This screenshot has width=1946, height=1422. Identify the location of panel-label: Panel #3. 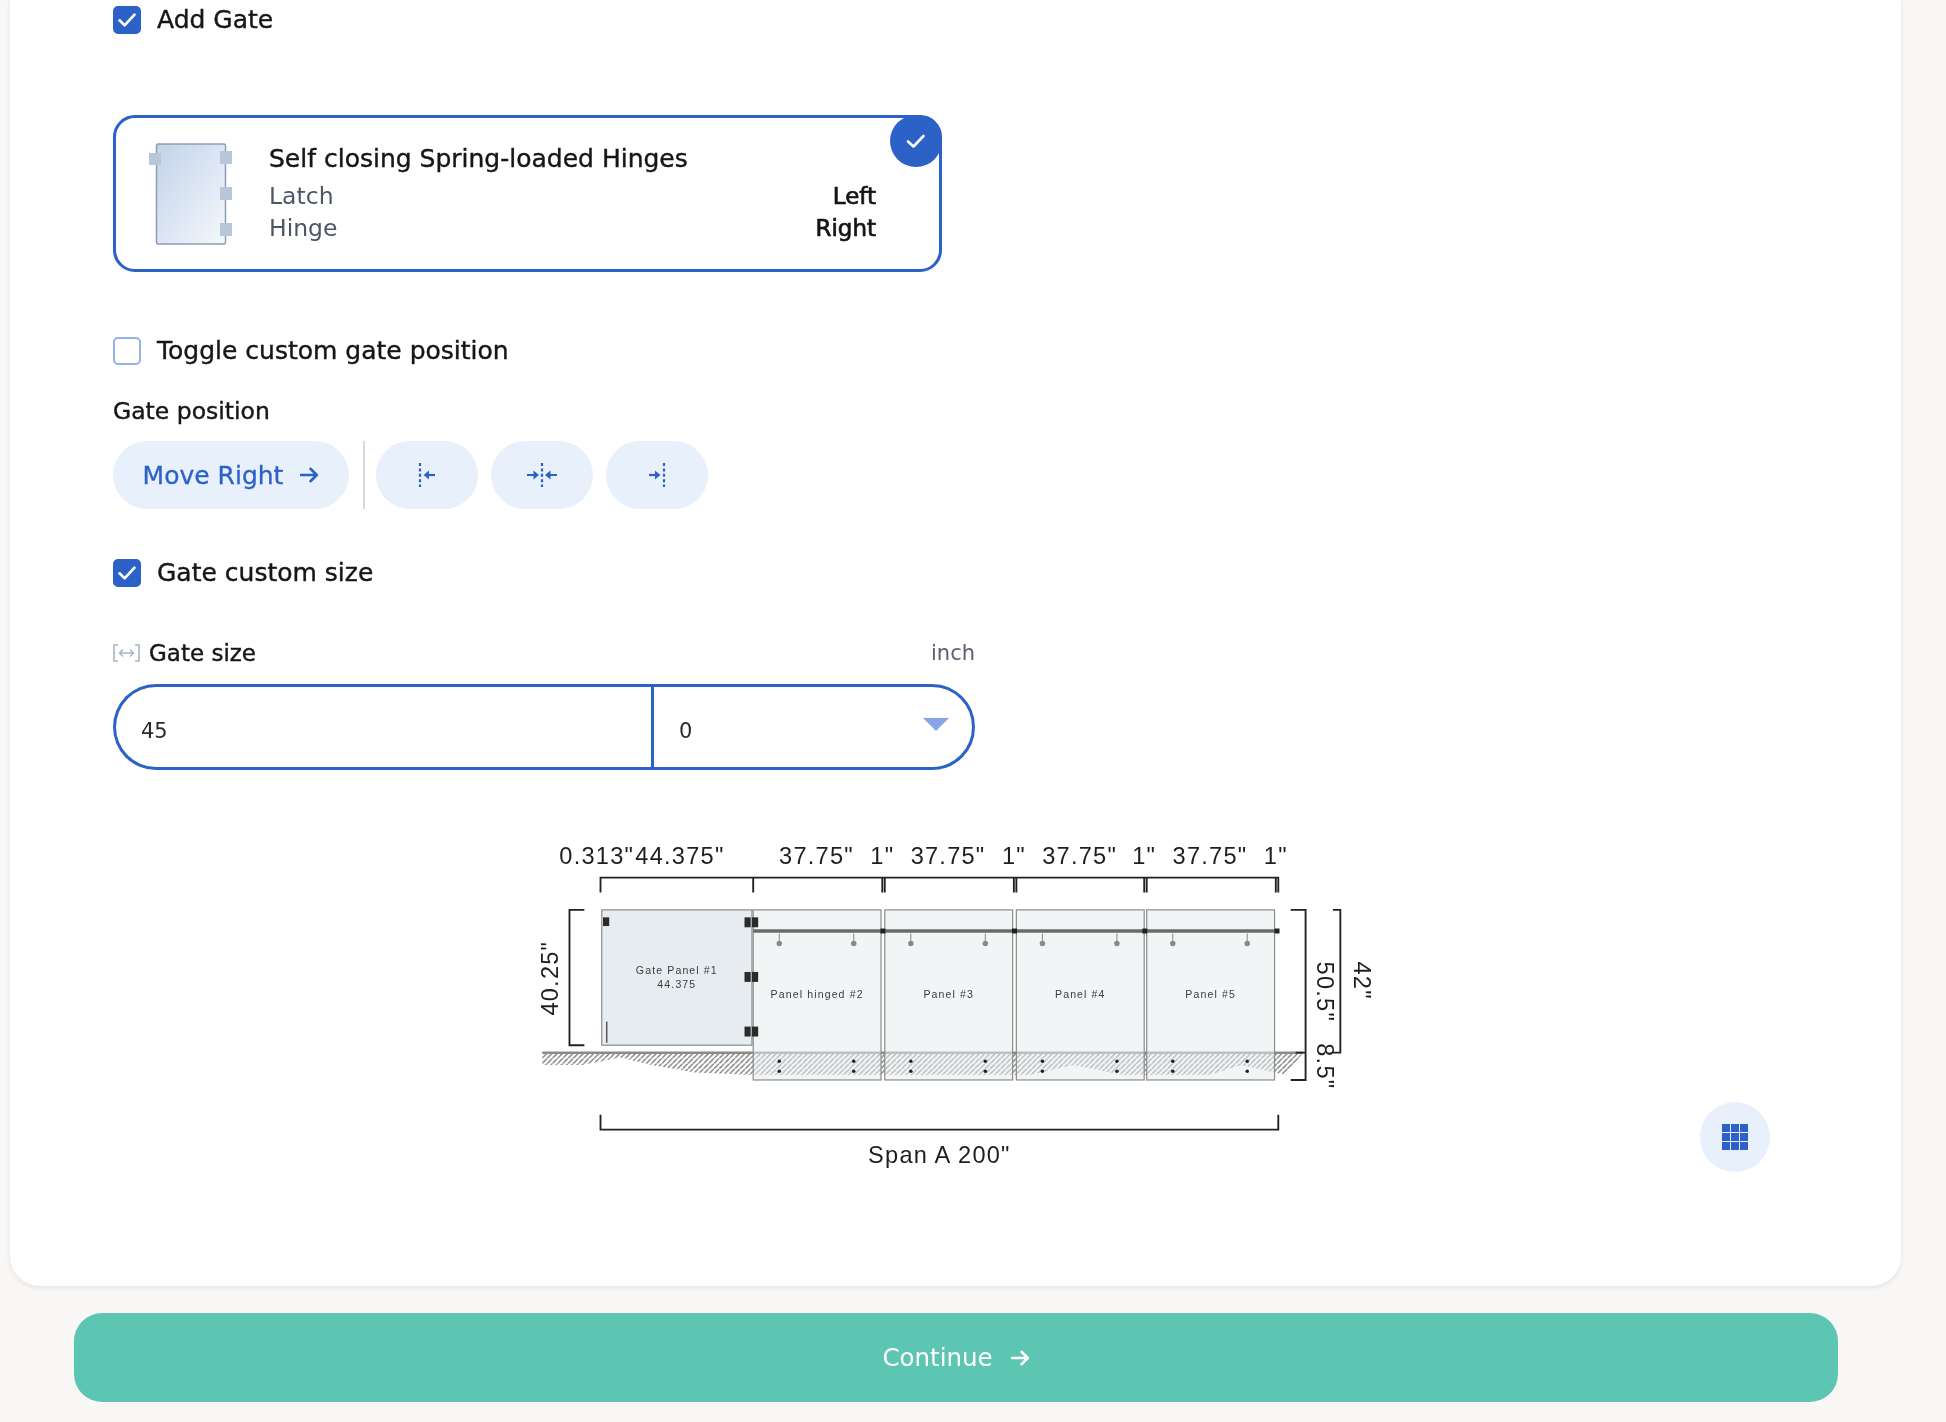
(948, 994).